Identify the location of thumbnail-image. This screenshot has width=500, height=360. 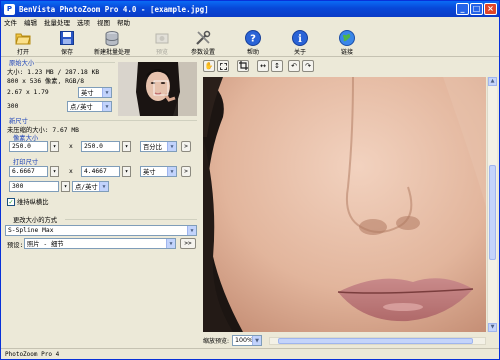
(157, 89).